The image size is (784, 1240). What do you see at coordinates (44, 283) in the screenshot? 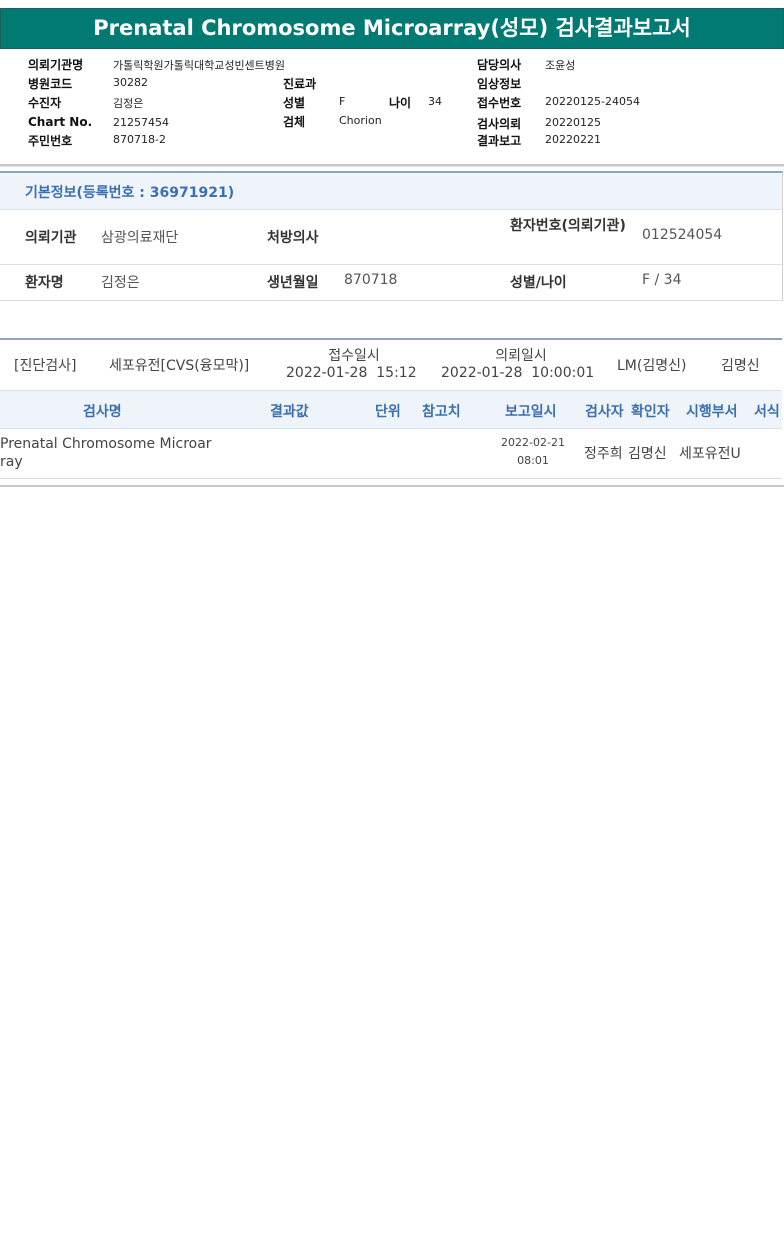
I see `patient-name-label: 환자명` at bounding box center [44, 283].